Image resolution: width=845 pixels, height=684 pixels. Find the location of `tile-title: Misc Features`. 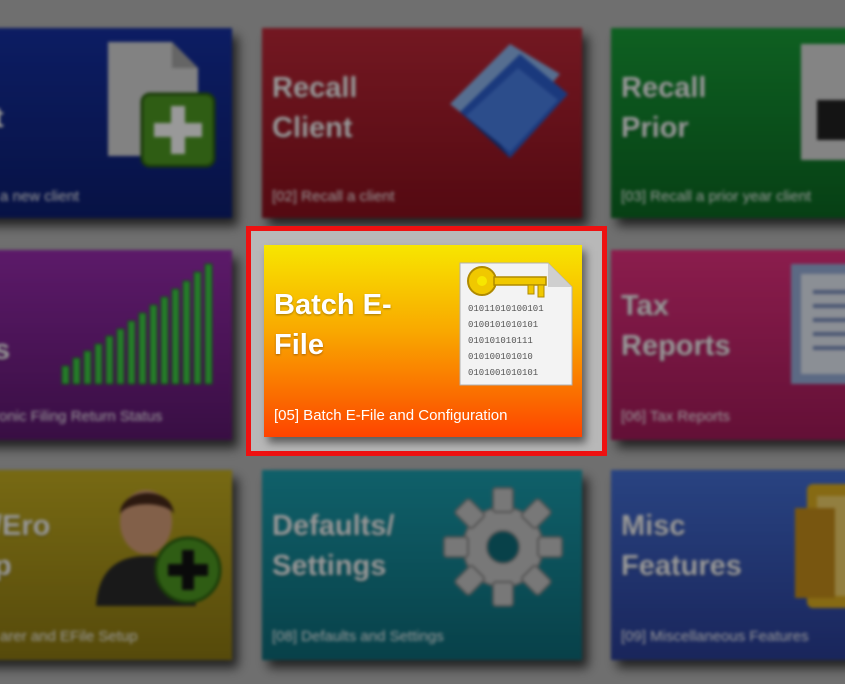

tile-title: Misc Features is located at coordinates (681, 546).